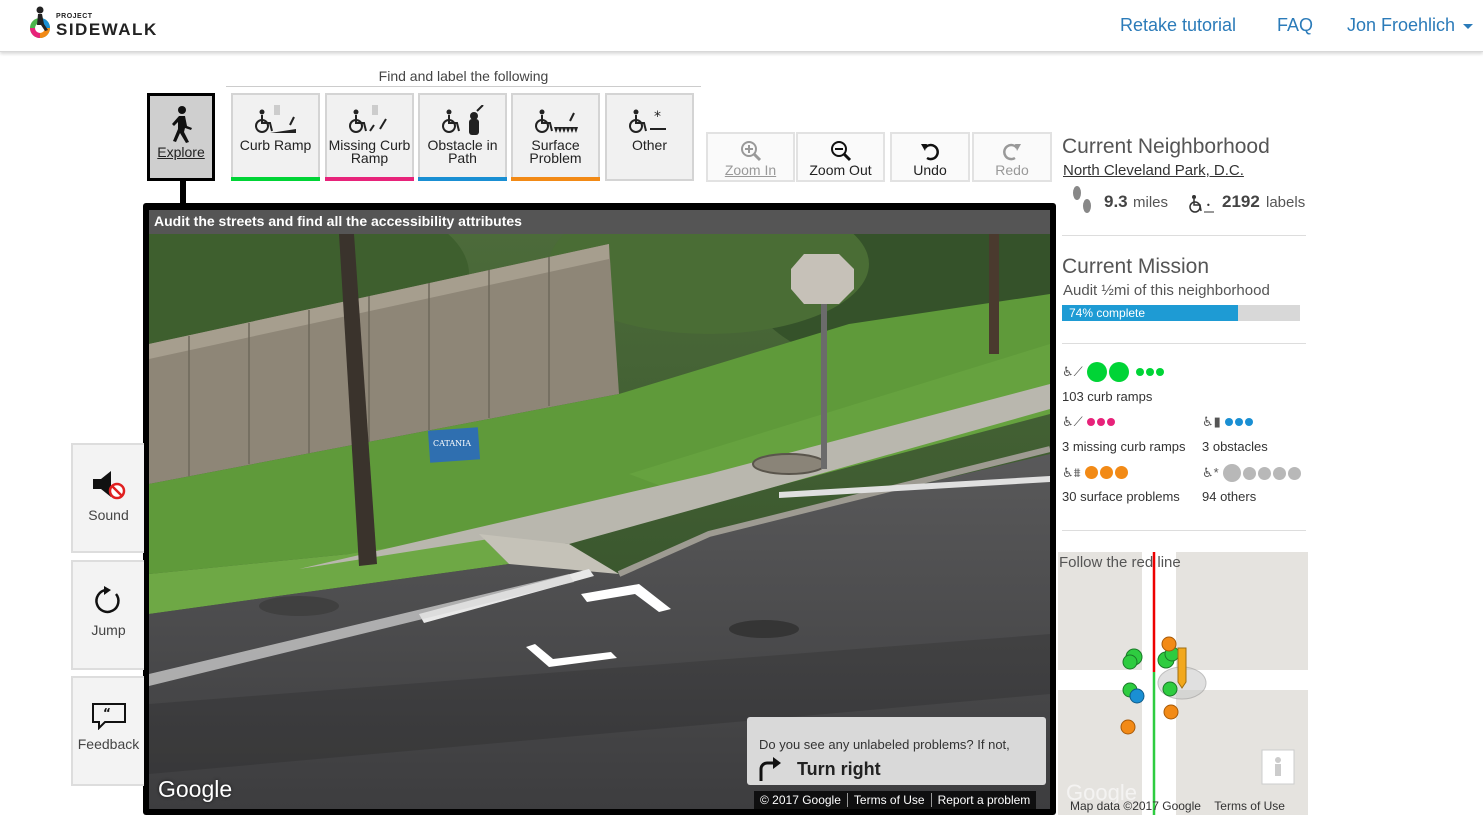 The image size is (1483, 829). What do you see at coordinates (195, 789) in the screenshot?
I see `google-logo: Google` at bounding box center [195, 789].